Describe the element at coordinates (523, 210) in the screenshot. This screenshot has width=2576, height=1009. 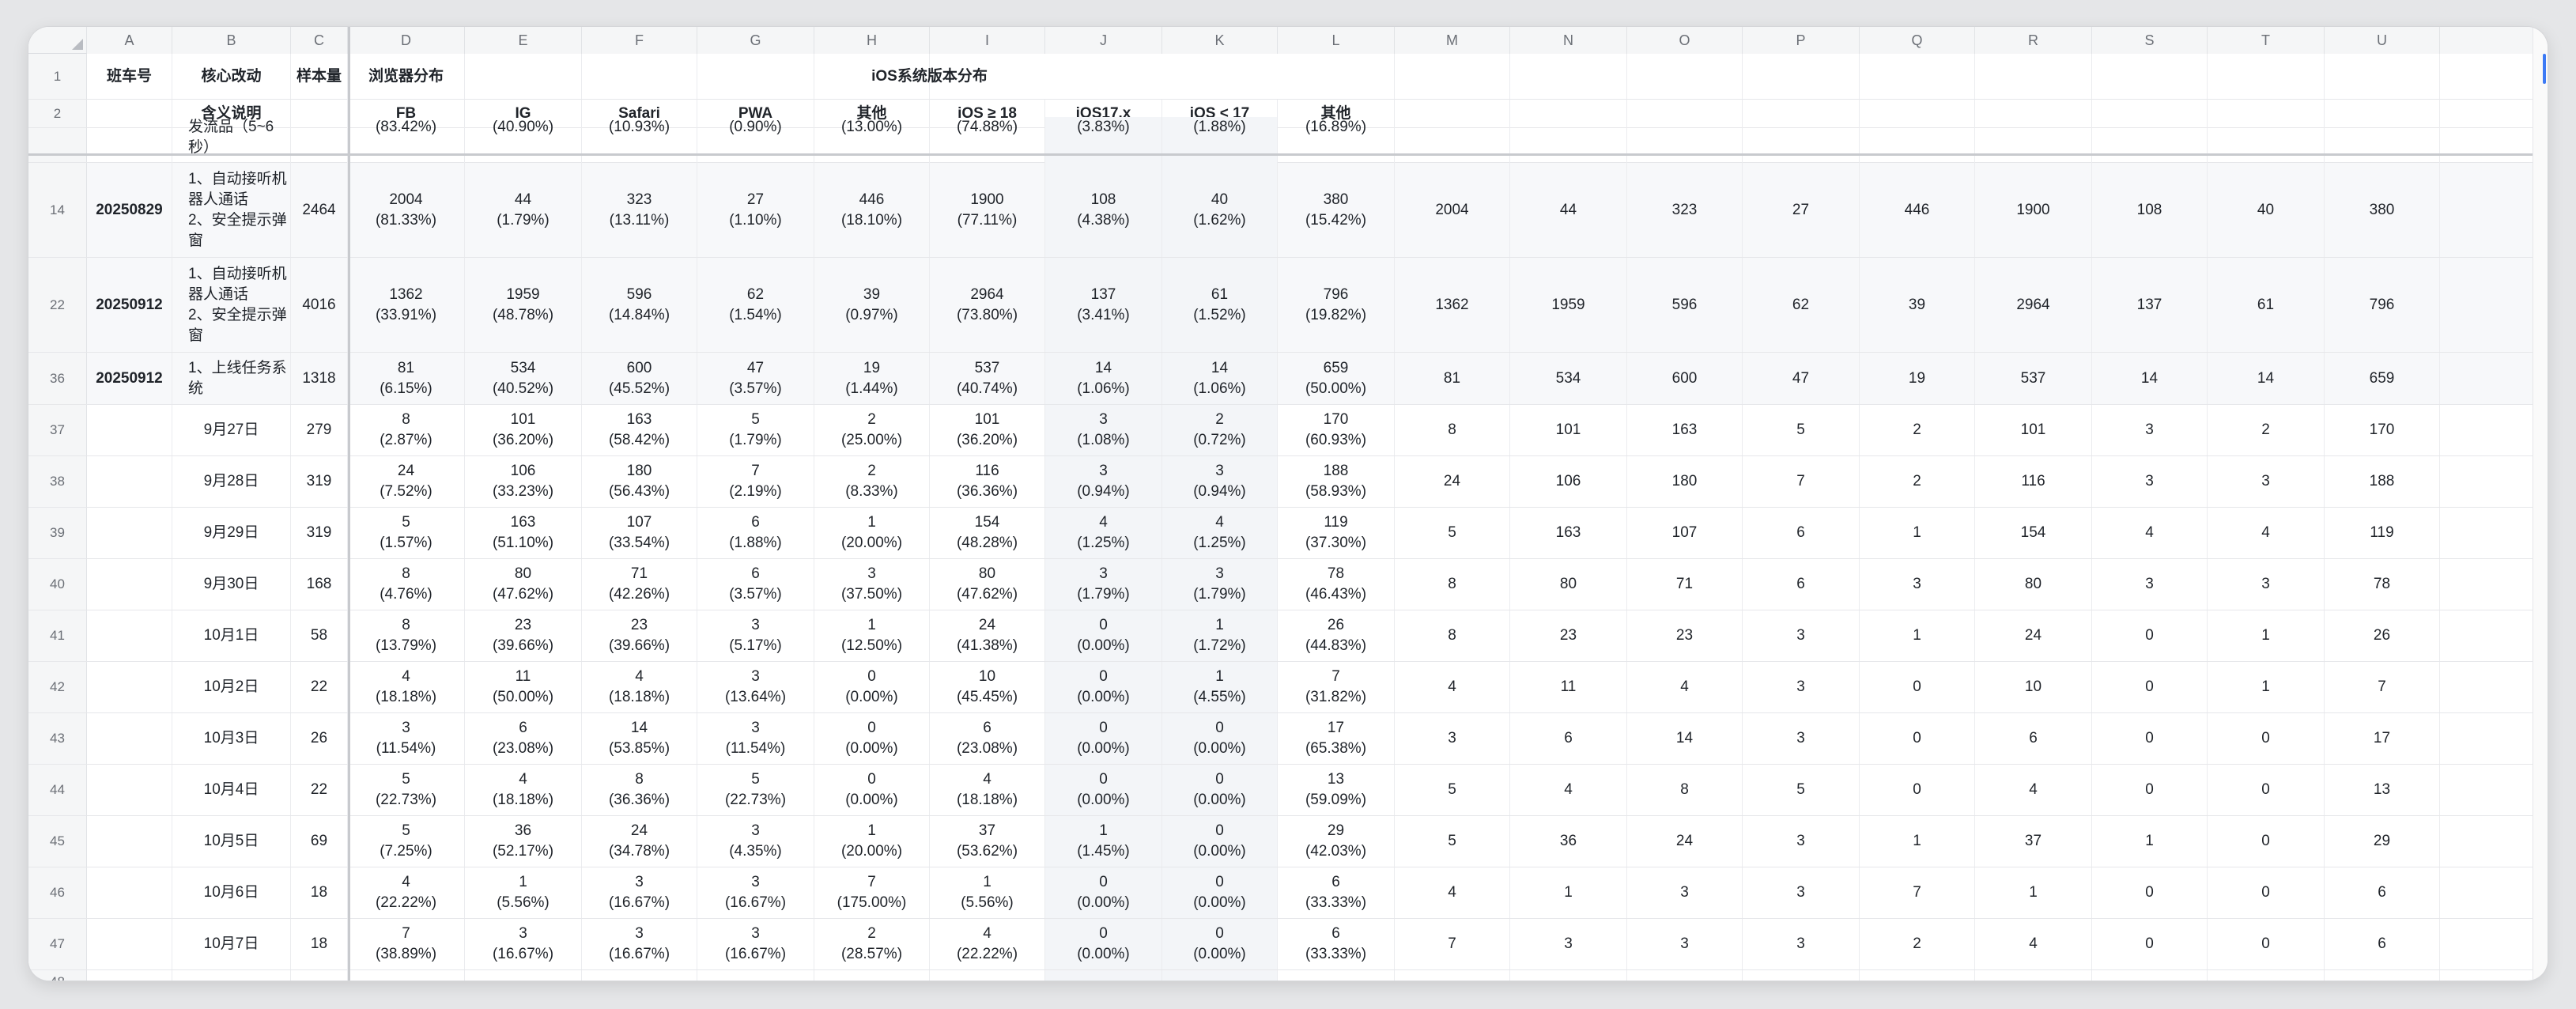
I see `cell-e: 44 (1.79%)` at that location.